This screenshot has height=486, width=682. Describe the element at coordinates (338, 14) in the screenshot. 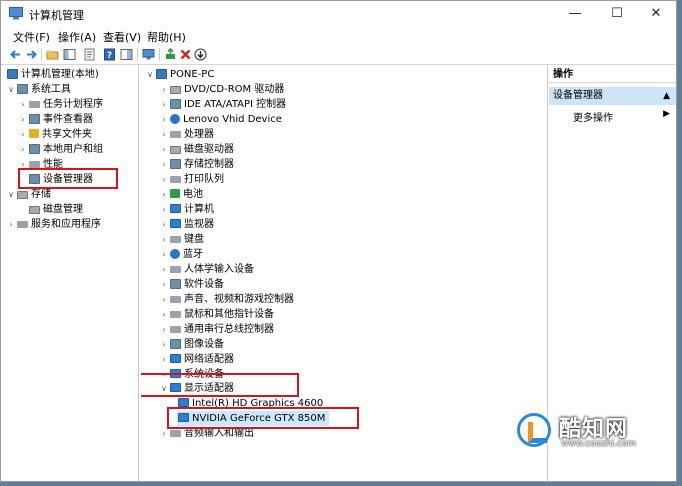

I see `title-bar: 计算机管理 — ☐ ✕` at that location.